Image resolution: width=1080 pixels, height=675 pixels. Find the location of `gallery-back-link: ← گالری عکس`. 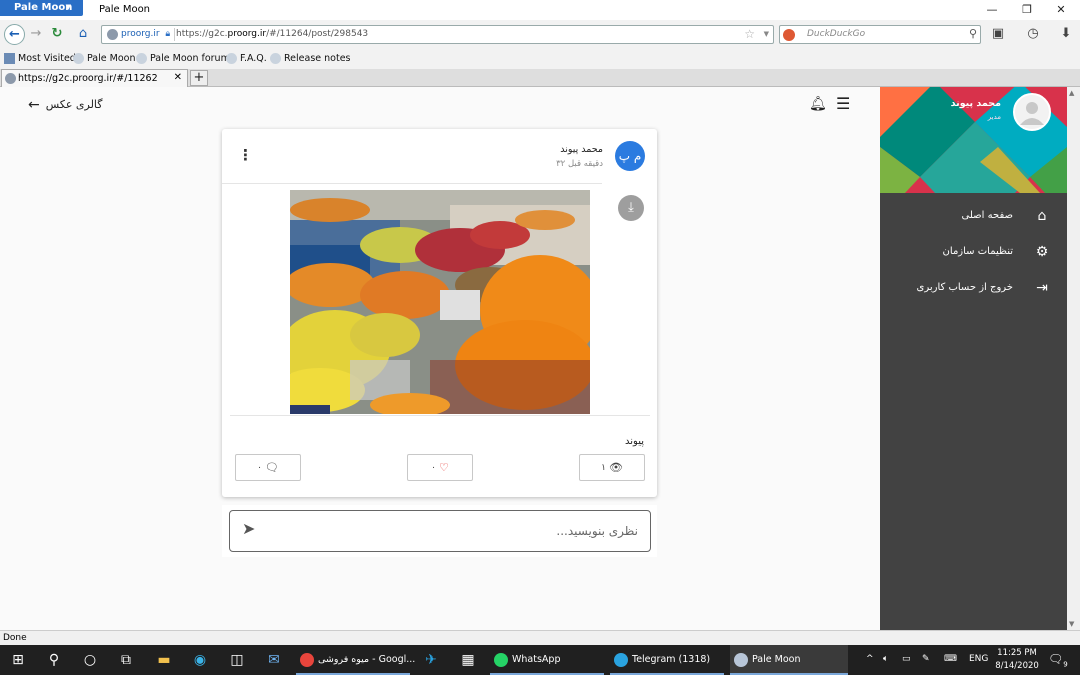

gallery-back-link: ← گالری عکس is located at coordinates (65, 105).